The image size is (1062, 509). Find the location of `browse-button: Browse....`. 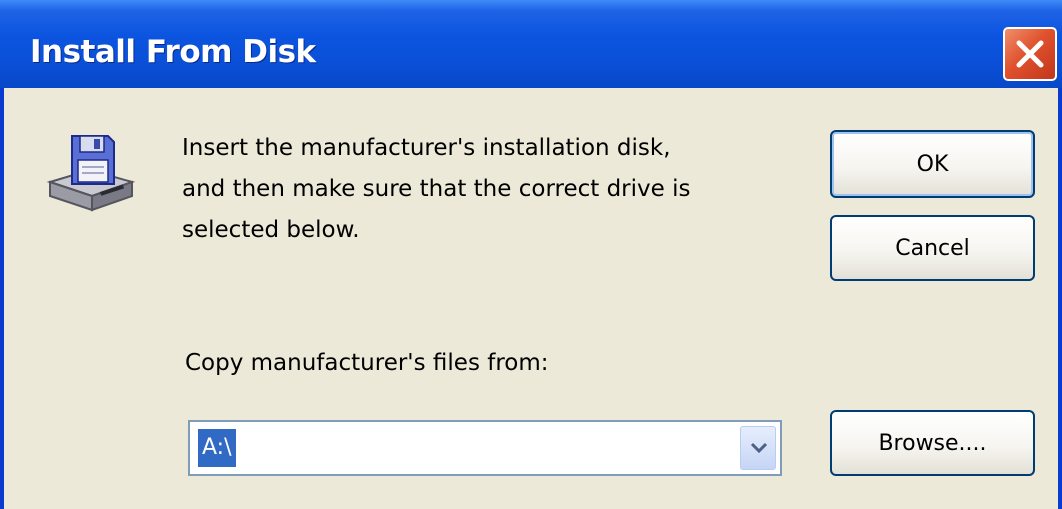

browse-button: Browse.... is located at coordinates (932, 443).